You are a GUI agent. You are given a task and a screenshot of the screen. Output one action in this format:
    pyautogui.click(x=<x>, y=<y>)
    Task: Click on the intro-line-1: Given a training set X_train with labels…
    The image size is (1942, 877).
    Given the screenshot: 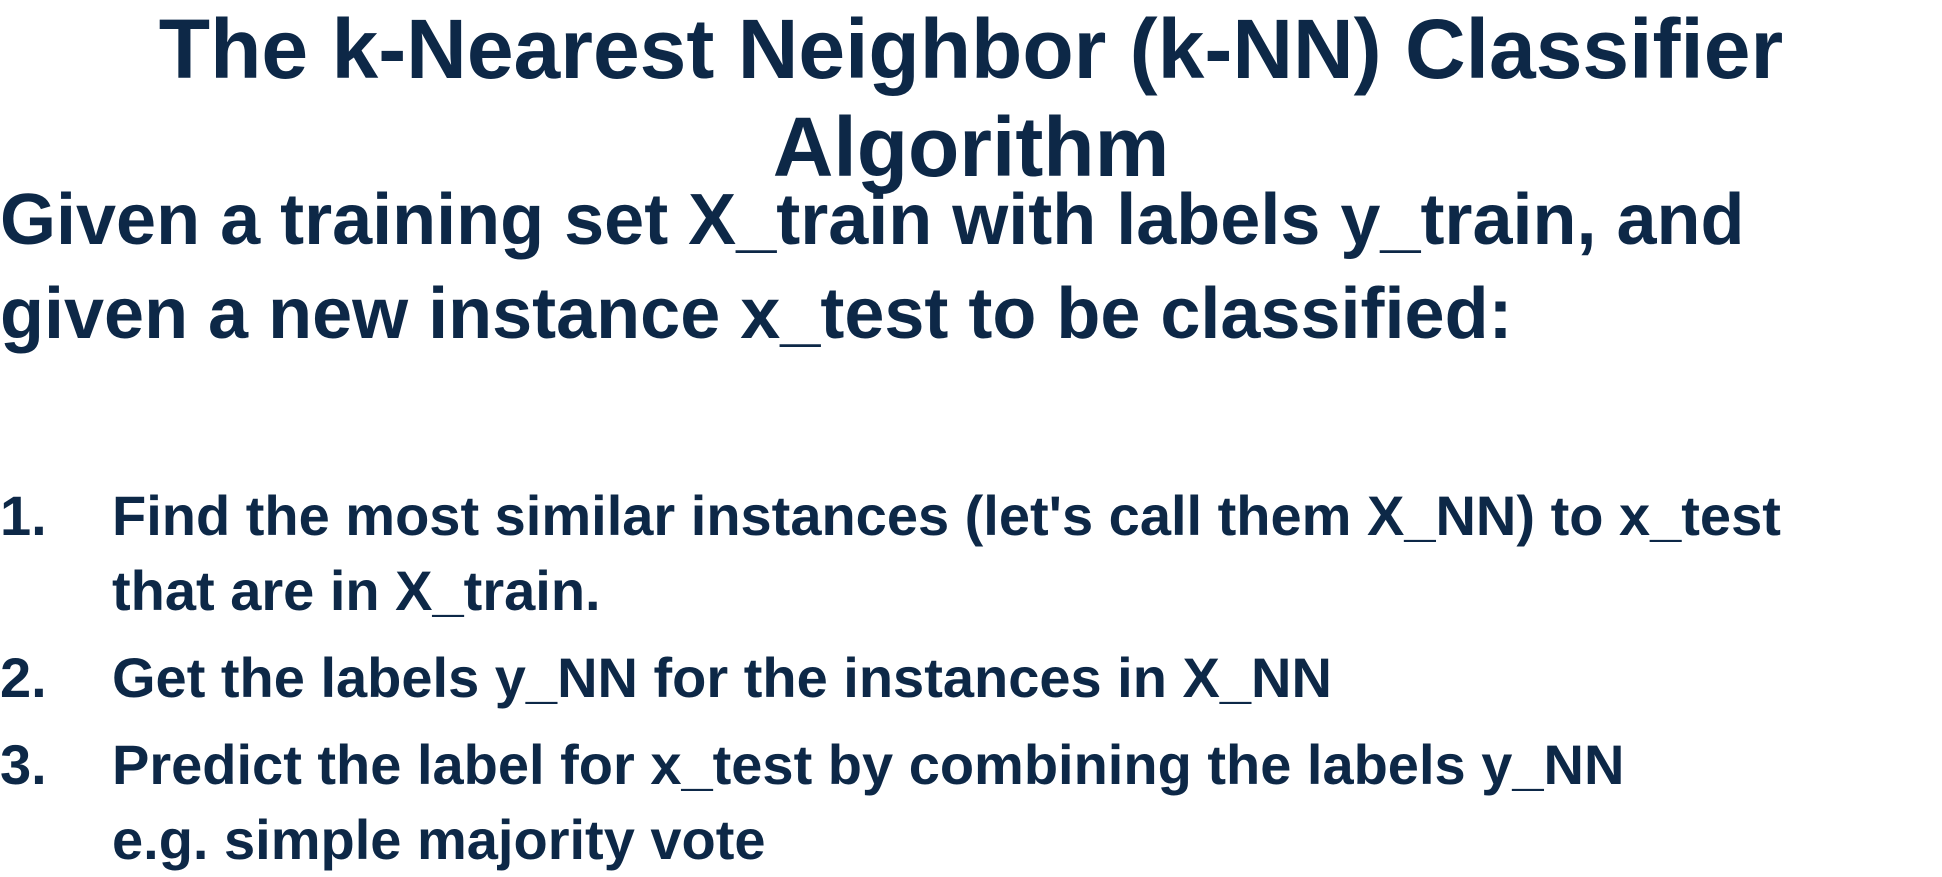 What is the action you would take?
    pyautogui.click(x=872, y=220)
    